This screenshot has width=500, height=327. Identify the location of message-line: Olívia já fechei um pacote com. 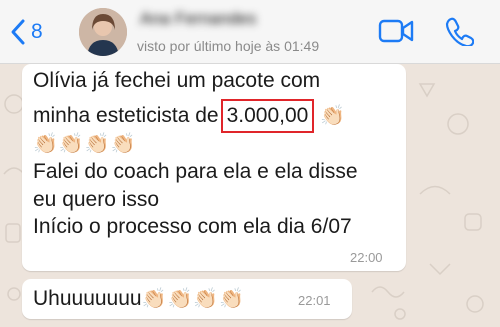
(177, 80).